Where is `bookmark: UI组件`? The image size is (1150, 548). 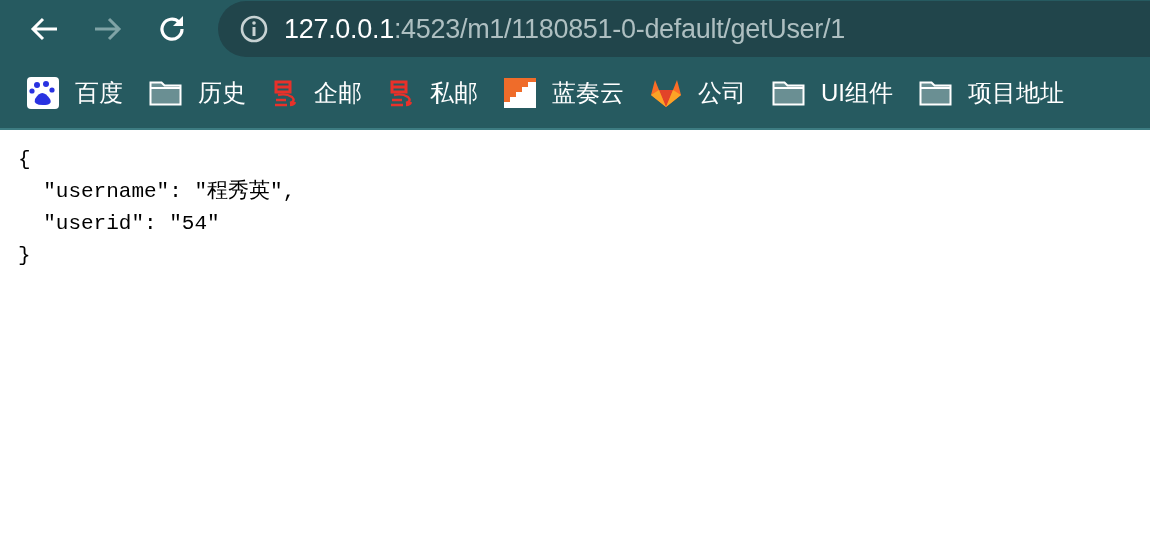
bookmark: UI组件 is located at coordinates (832, 93).